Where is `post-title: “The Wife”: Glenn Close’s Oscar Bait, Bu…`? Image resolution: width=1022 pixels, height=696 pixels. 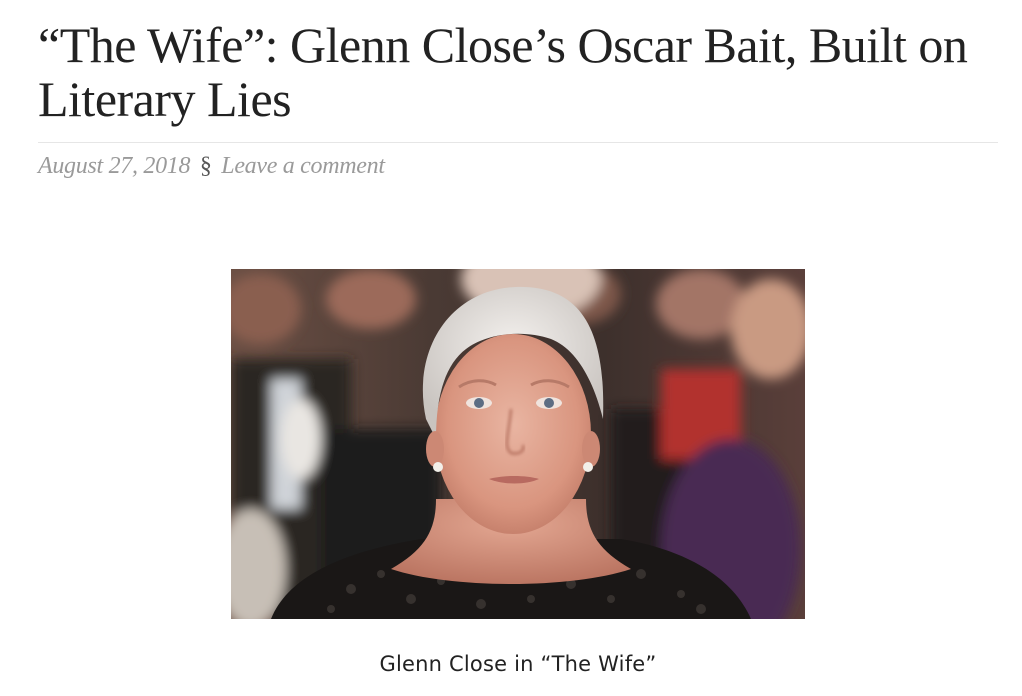
post-title: “The Wife”: Glenn Close’s Oscar Bait, Bu… is located at coordinates (503, 72).